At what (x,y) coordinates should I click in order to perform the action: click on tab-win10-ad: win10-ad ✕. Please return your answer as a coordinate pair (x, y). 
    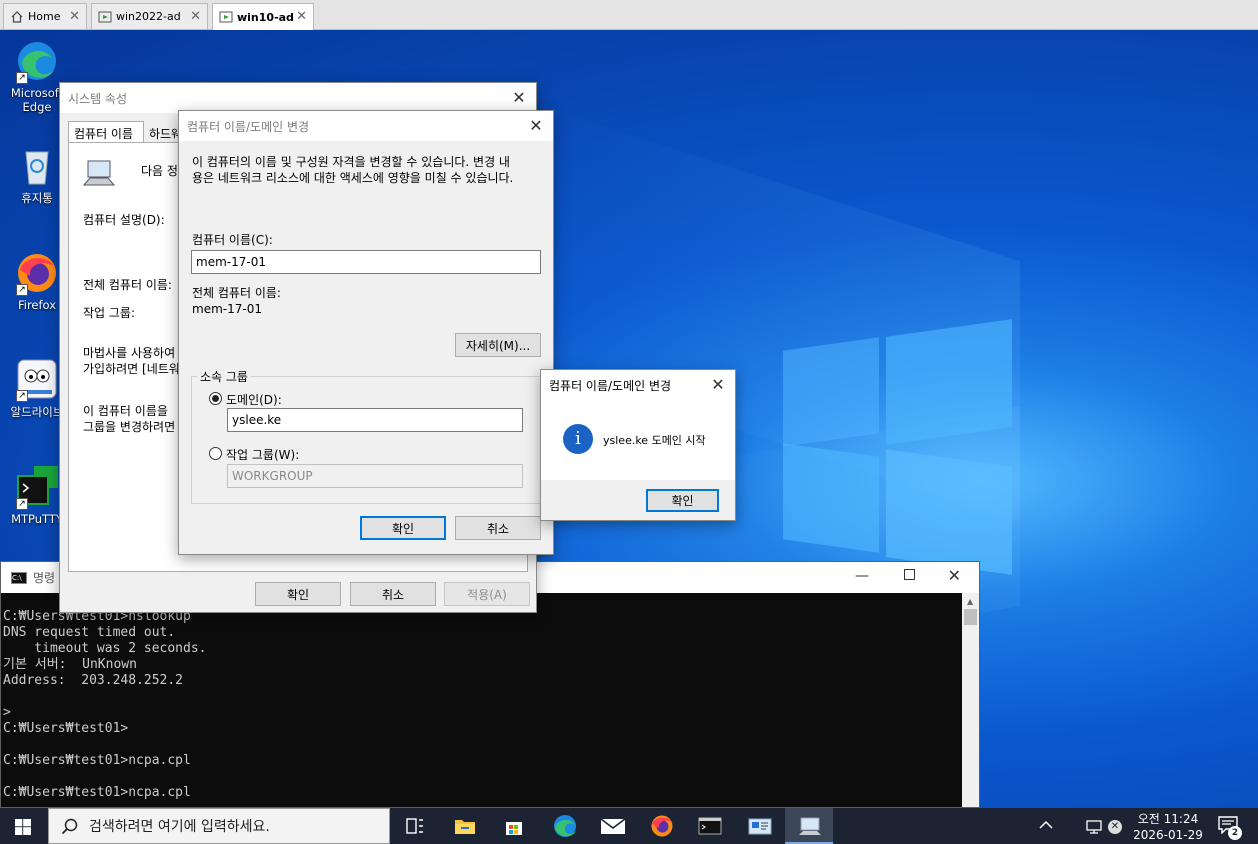
    Looking at the image, I should click on (263, 16).